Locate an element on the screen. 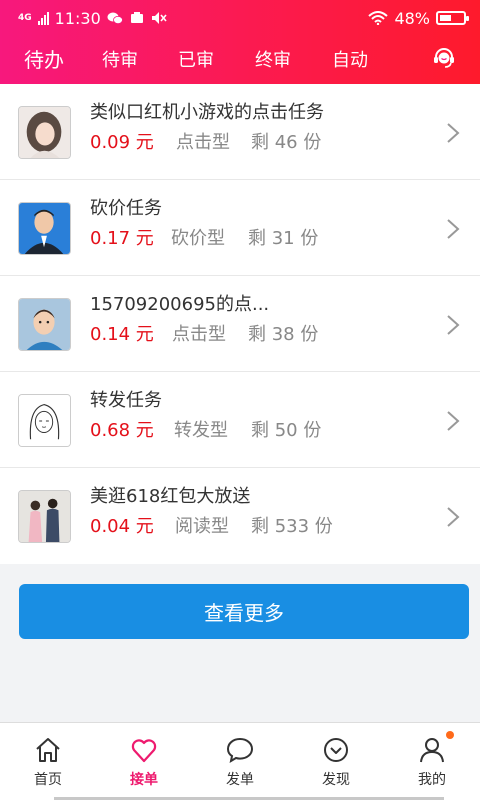 Image resolution: width=480 pixels, height=800 pixels. nav-home: 首页 is located at coordinates (48, 761).